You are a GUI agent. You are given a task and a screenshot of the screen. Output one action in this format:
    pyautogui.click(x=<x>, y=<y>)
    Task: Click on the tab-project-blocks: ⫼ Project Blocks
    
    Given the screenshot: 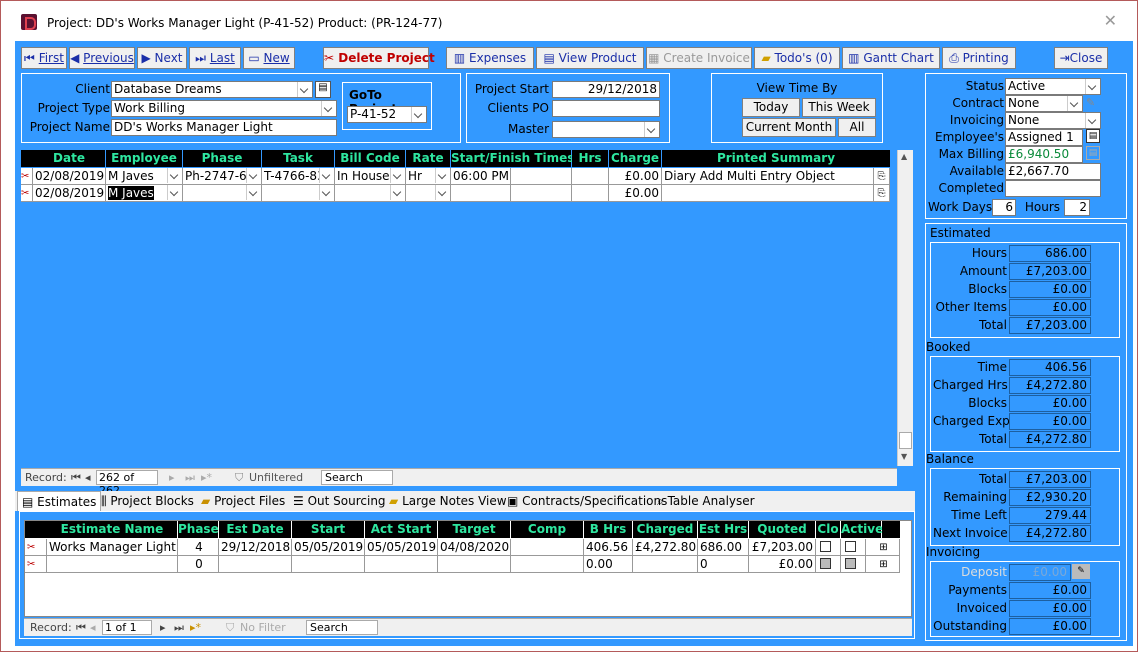 What is the action you would take?
    pyautogui.click(x=147, y=501)
    